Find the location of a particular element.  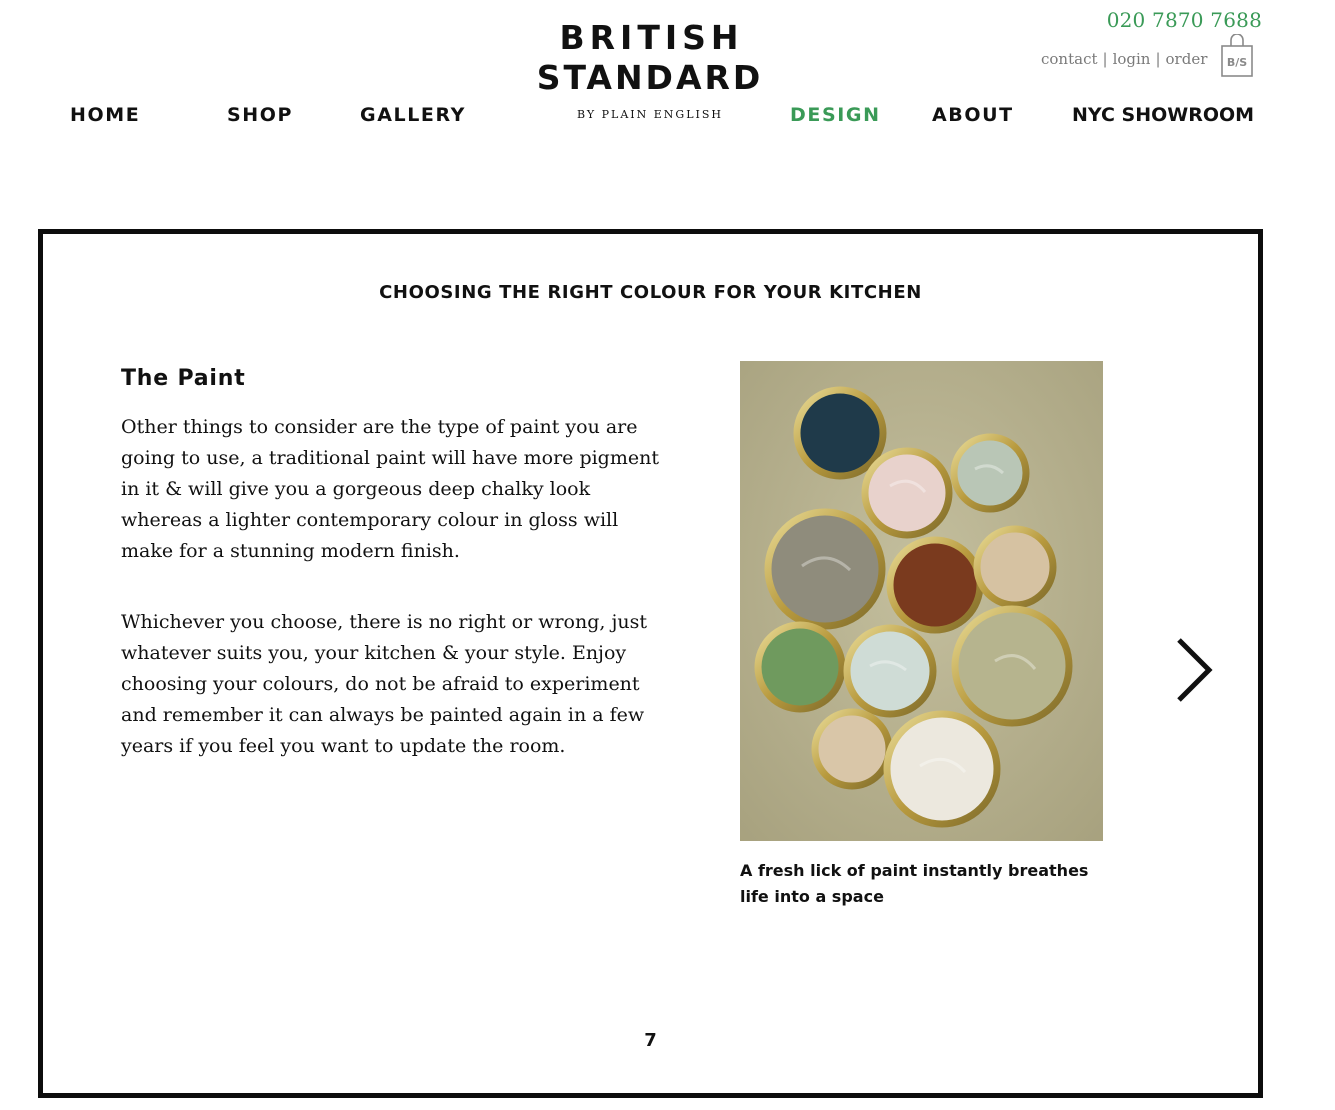

shopping-bag-icon: B/S is located at coordinates (1237, 55).